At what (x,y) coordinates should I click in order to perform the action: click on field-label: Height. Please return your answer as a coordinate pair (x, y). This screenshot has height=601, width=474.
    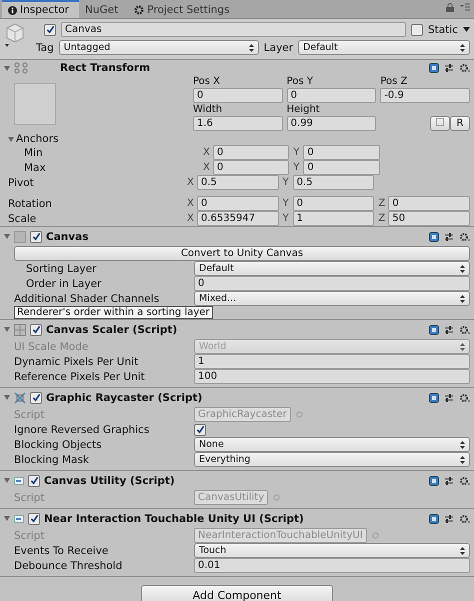
    Looking at the image, I should click on (303, 109).